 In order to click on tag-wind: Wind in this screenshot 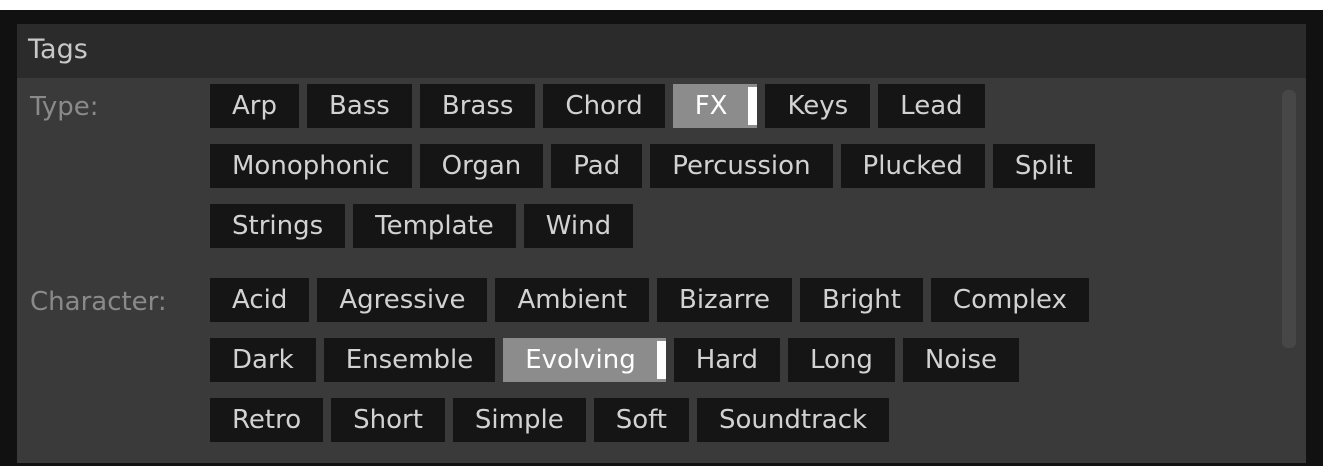, I will do `click(578, 226)`.